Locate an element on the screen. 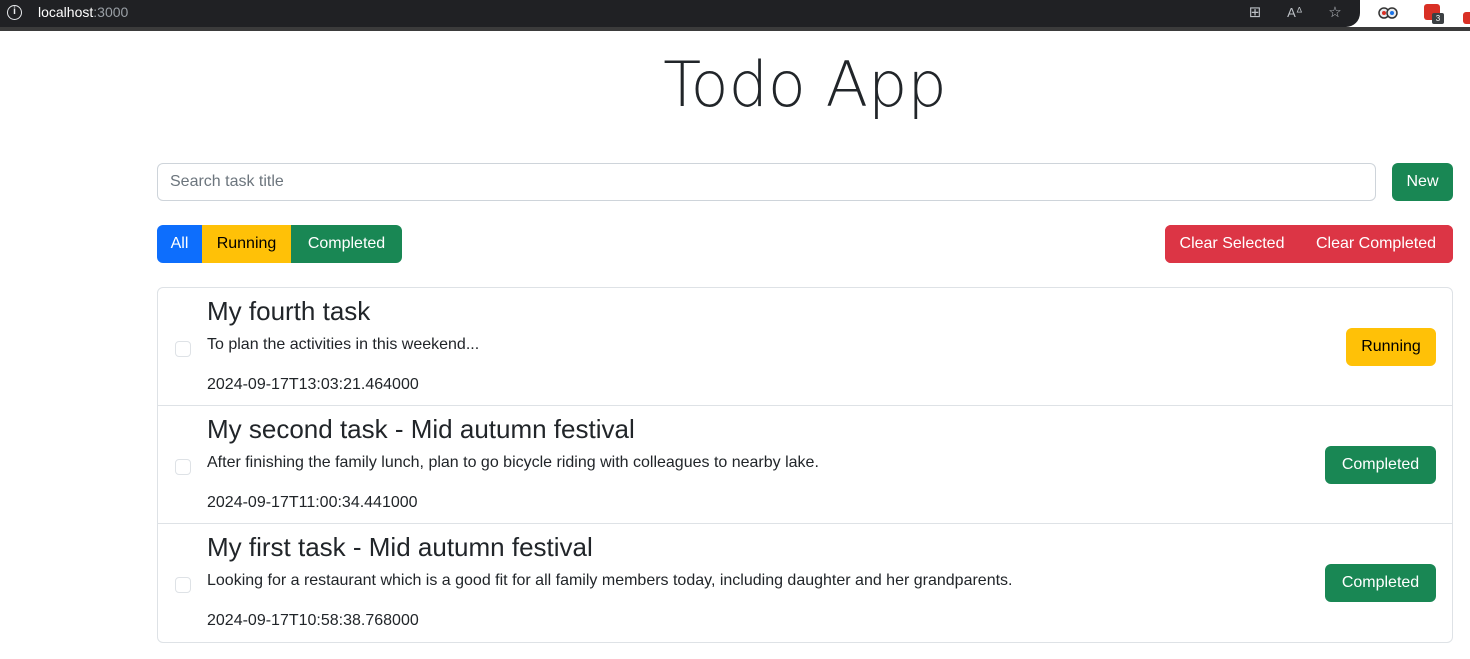  search-input is located at coordinates (766, 182).